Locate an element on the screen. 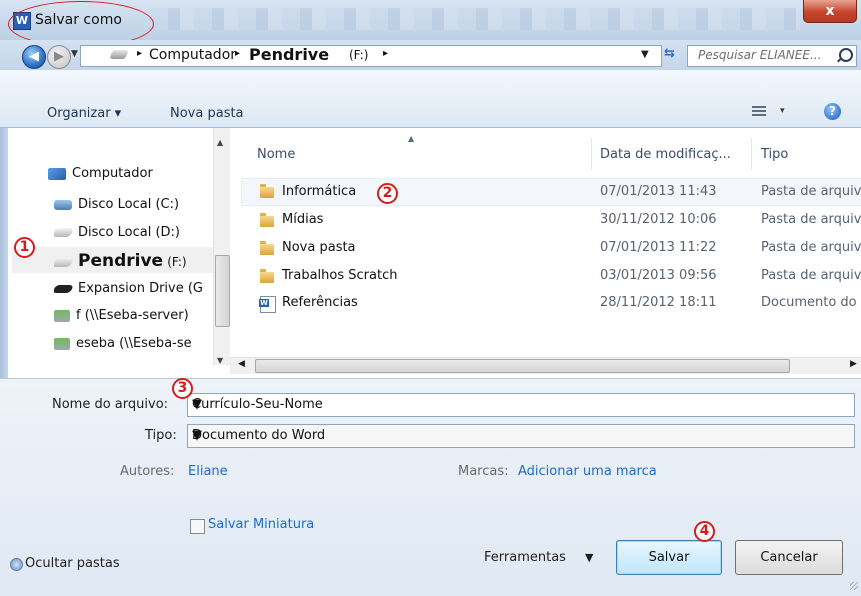  history-dropdown-icon: ▼ is located at coordinates (74, 54).